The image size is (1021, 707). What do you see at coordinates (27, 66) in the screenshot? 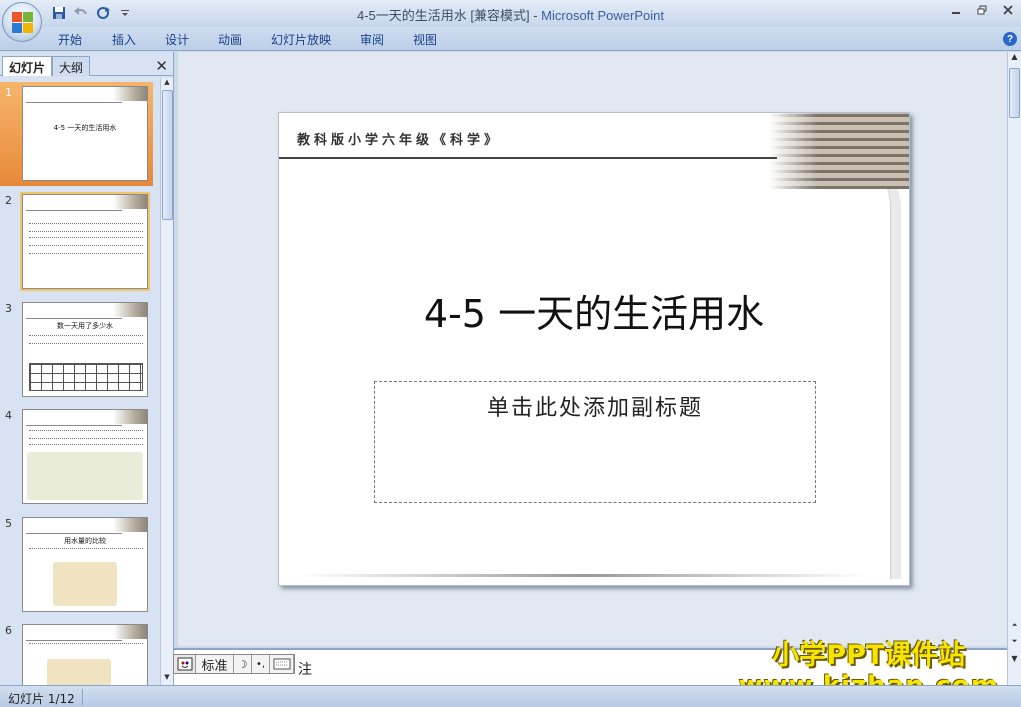
I see `tab-slides: 幻灯片` at bounding box center [27, 66].